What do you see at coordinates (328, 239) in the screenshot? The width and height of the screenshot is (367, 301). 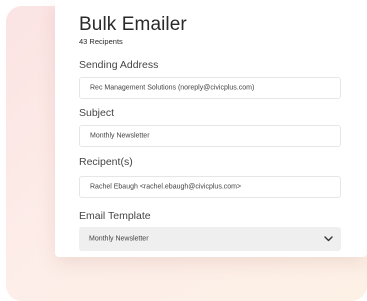 I see `chevron-down-icon` at bounding box center [328, 239].